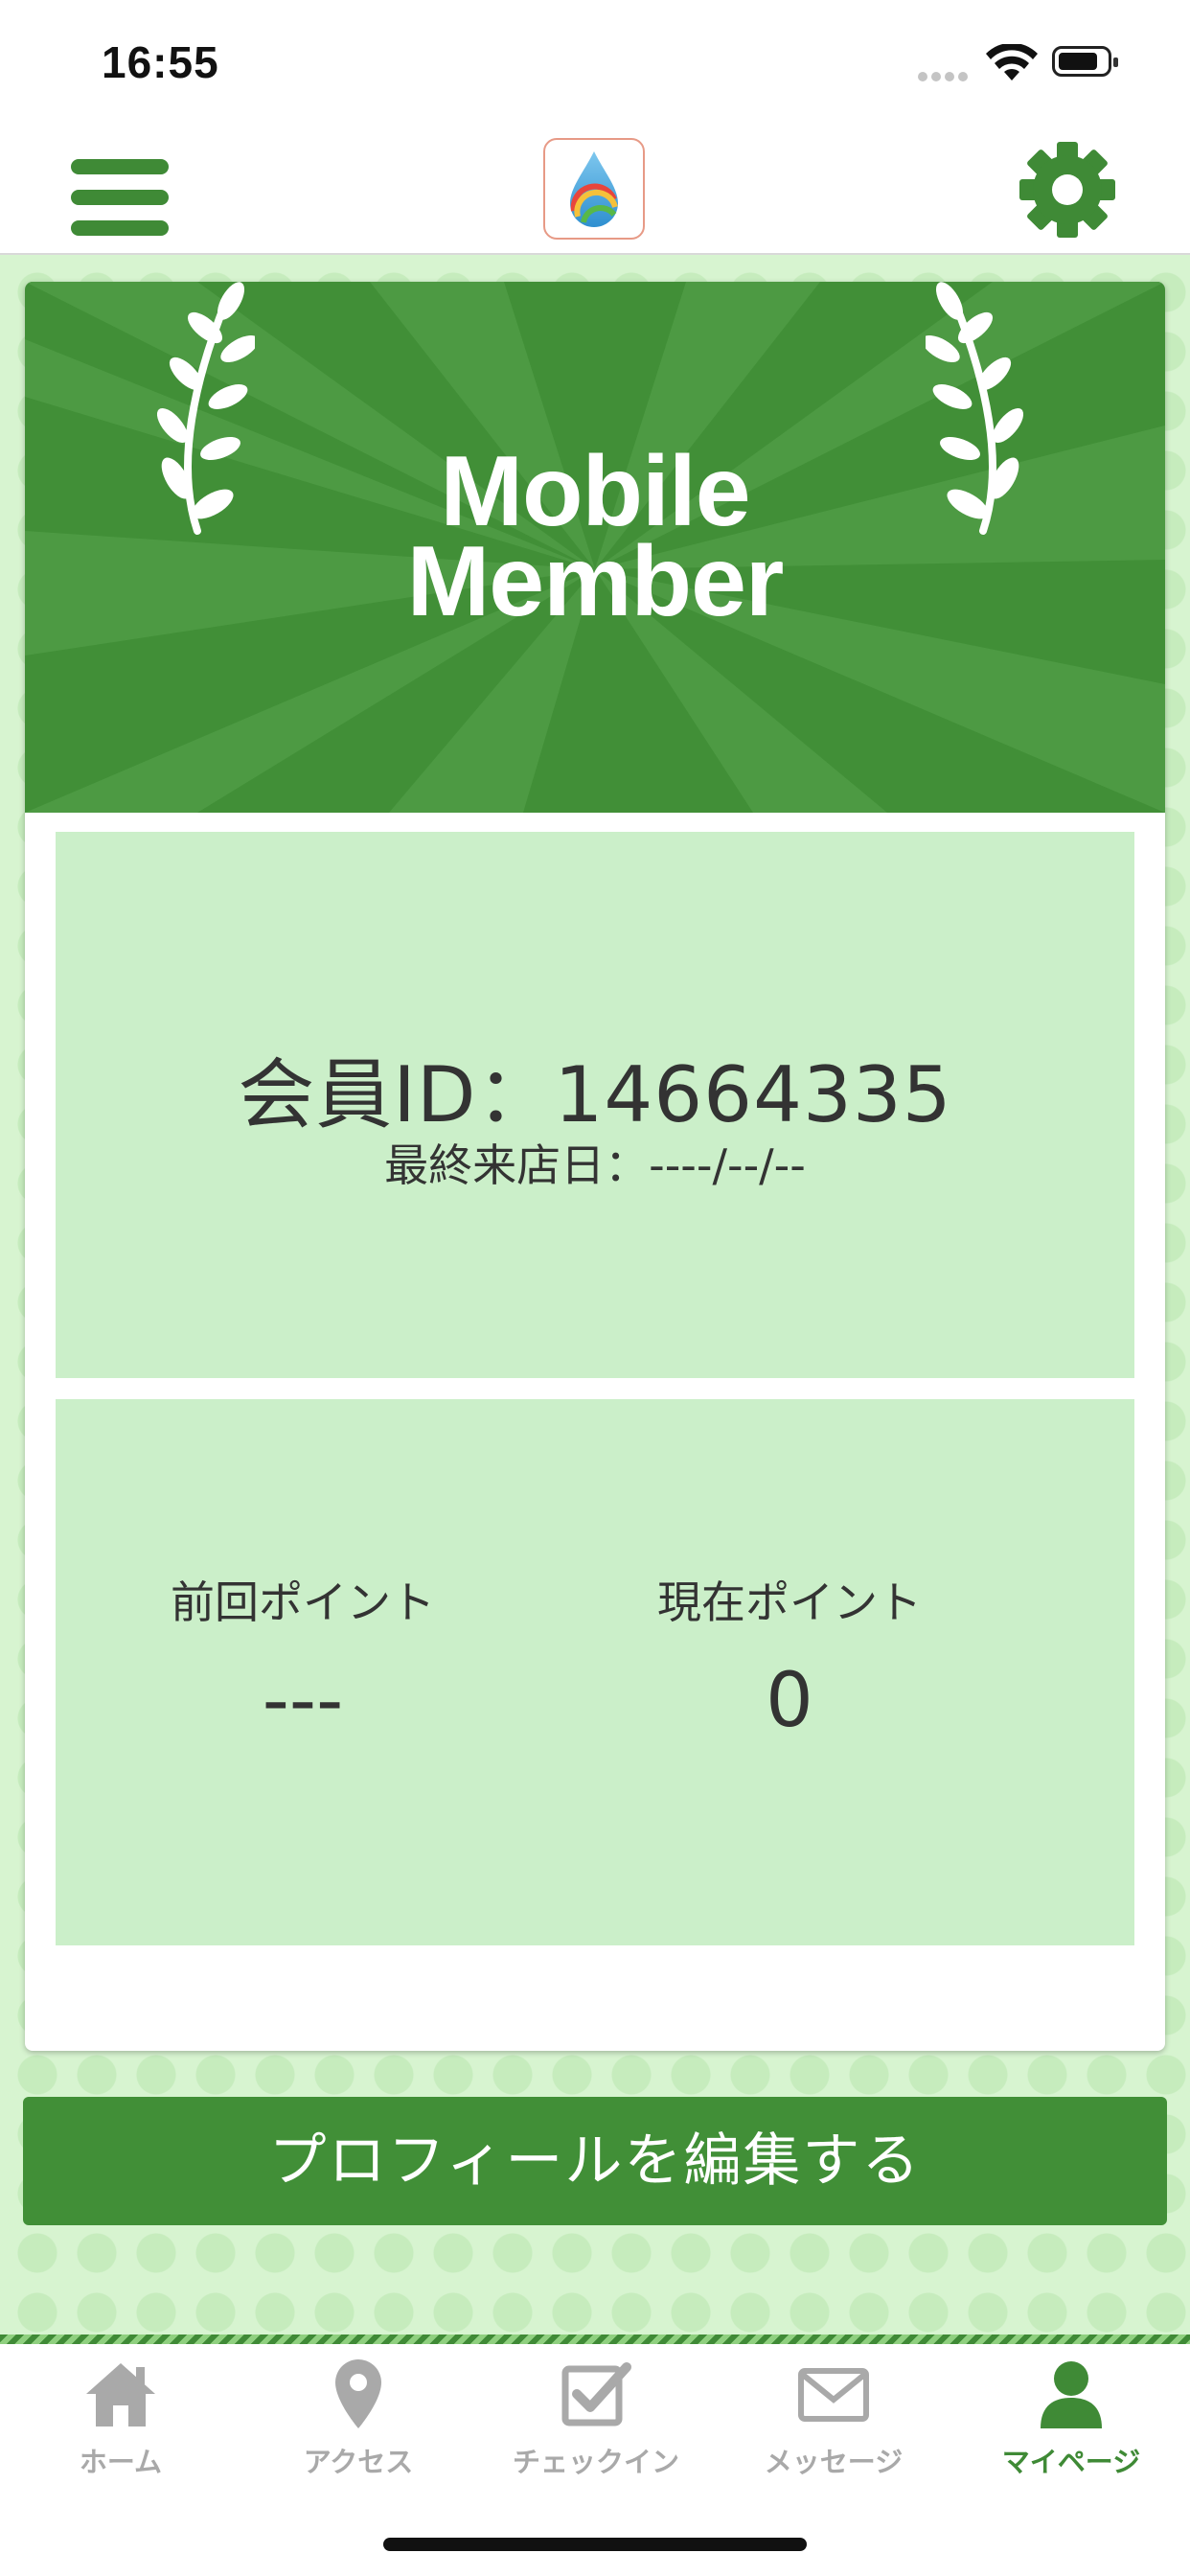 The image size is (1190, 2576). I want to click on envelope-icon, so click(834, 2395).